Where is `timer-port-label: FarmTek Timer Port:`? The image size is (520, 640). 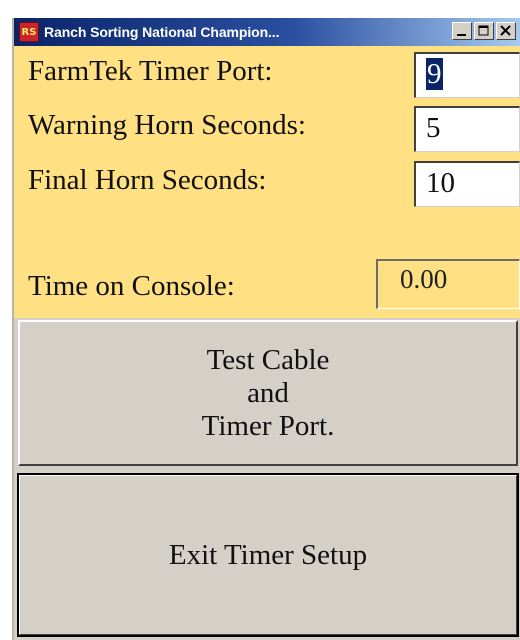
timer-port-label: FarmTek Timer Port: is located at coordinates (150, 71).